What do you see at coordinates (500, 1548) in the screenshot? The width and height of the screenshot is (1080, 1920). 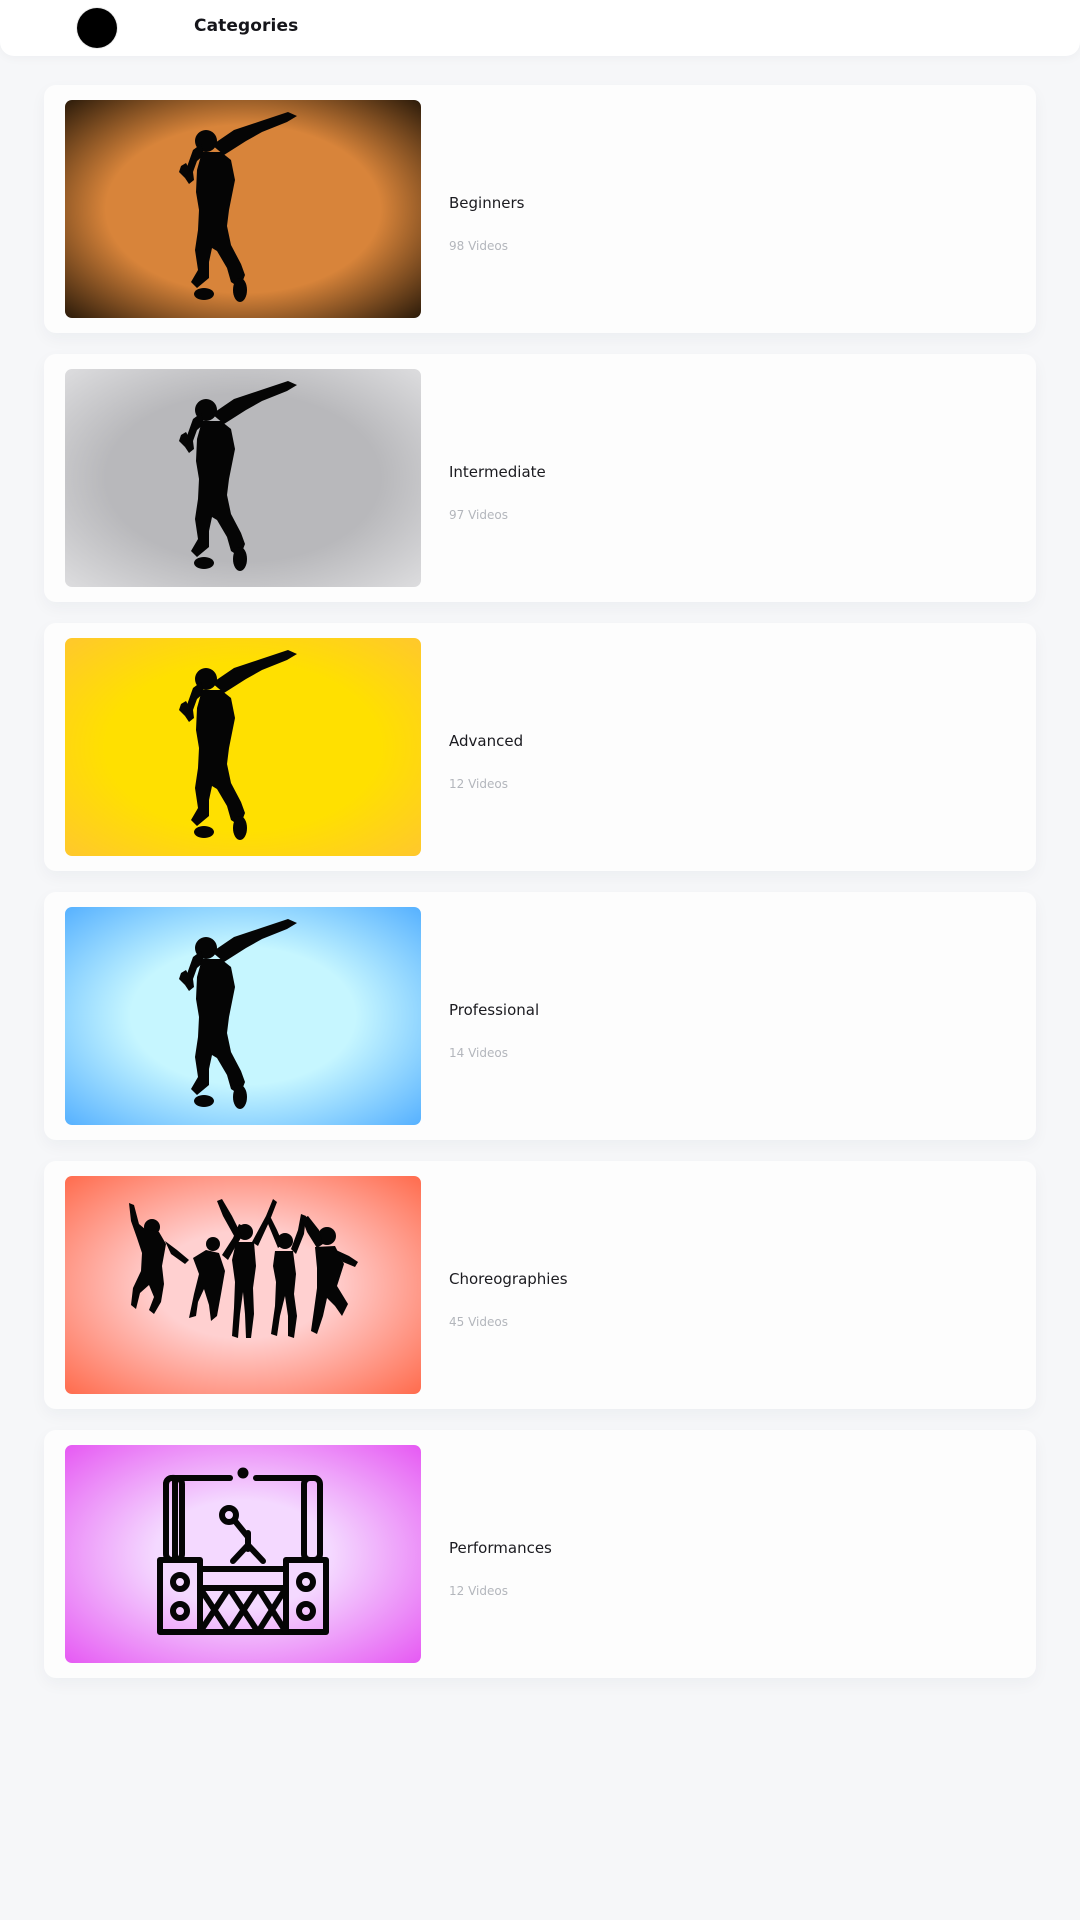 I see `category-title: Performances` at bounding box center [500, 1548].